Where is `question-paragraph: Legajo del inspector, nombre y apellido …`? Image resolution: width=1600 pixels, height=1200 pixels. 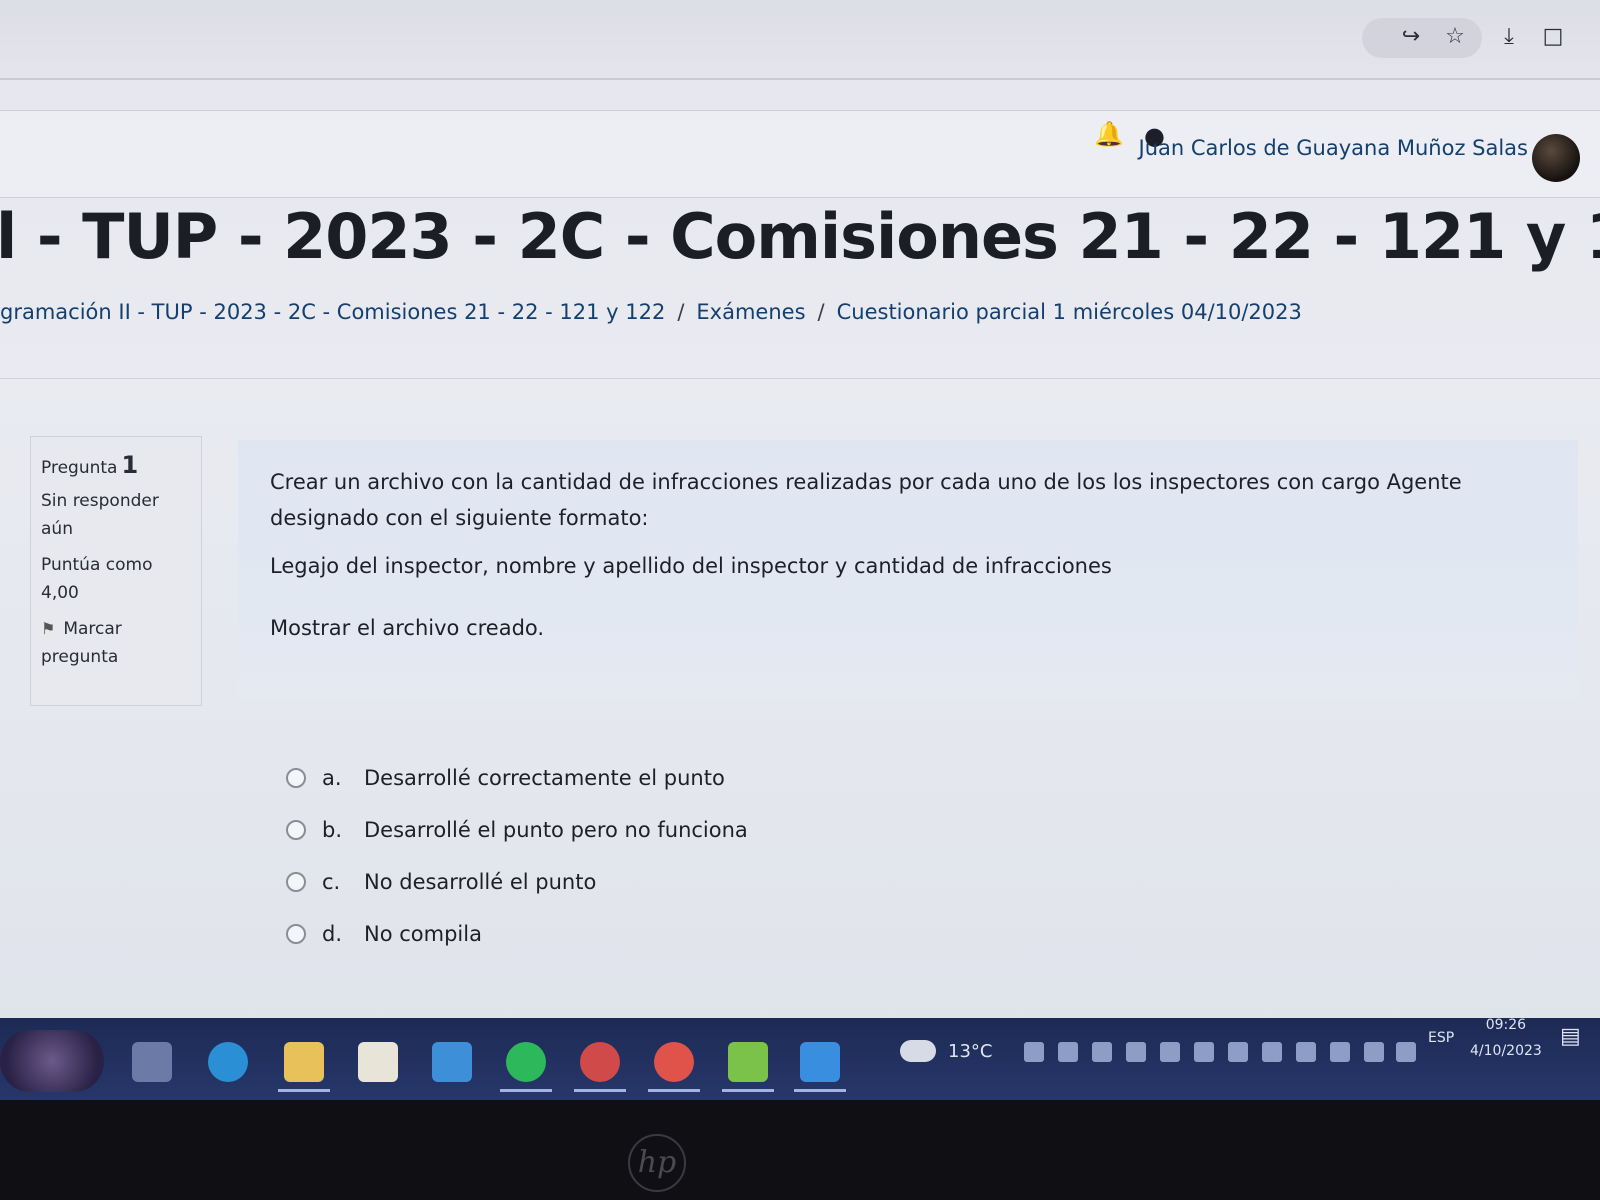
question-paragraph: Legajo del inspector, nombre y apellido … is located at coordinates (691, 566).